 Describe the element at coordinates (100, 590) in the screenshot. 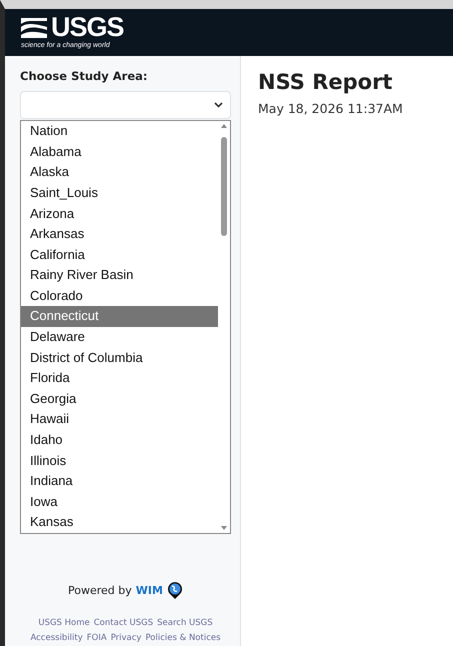

I see `powered-by-text: Powered by` at that location.